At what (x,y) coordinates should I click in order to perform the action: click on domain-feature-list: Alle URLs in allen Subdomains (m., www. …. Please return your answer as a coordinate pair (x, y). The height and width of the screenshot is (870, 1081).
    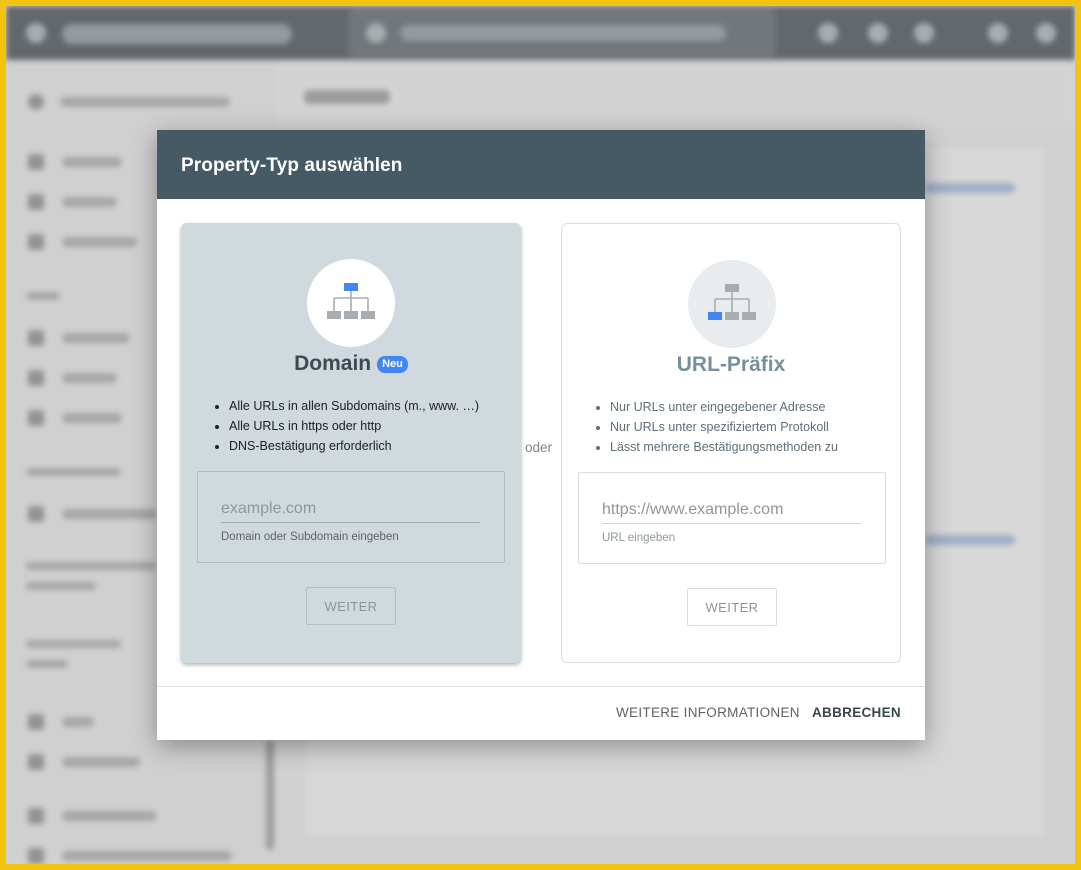
    Looking at the image, I should click on (344, 426).